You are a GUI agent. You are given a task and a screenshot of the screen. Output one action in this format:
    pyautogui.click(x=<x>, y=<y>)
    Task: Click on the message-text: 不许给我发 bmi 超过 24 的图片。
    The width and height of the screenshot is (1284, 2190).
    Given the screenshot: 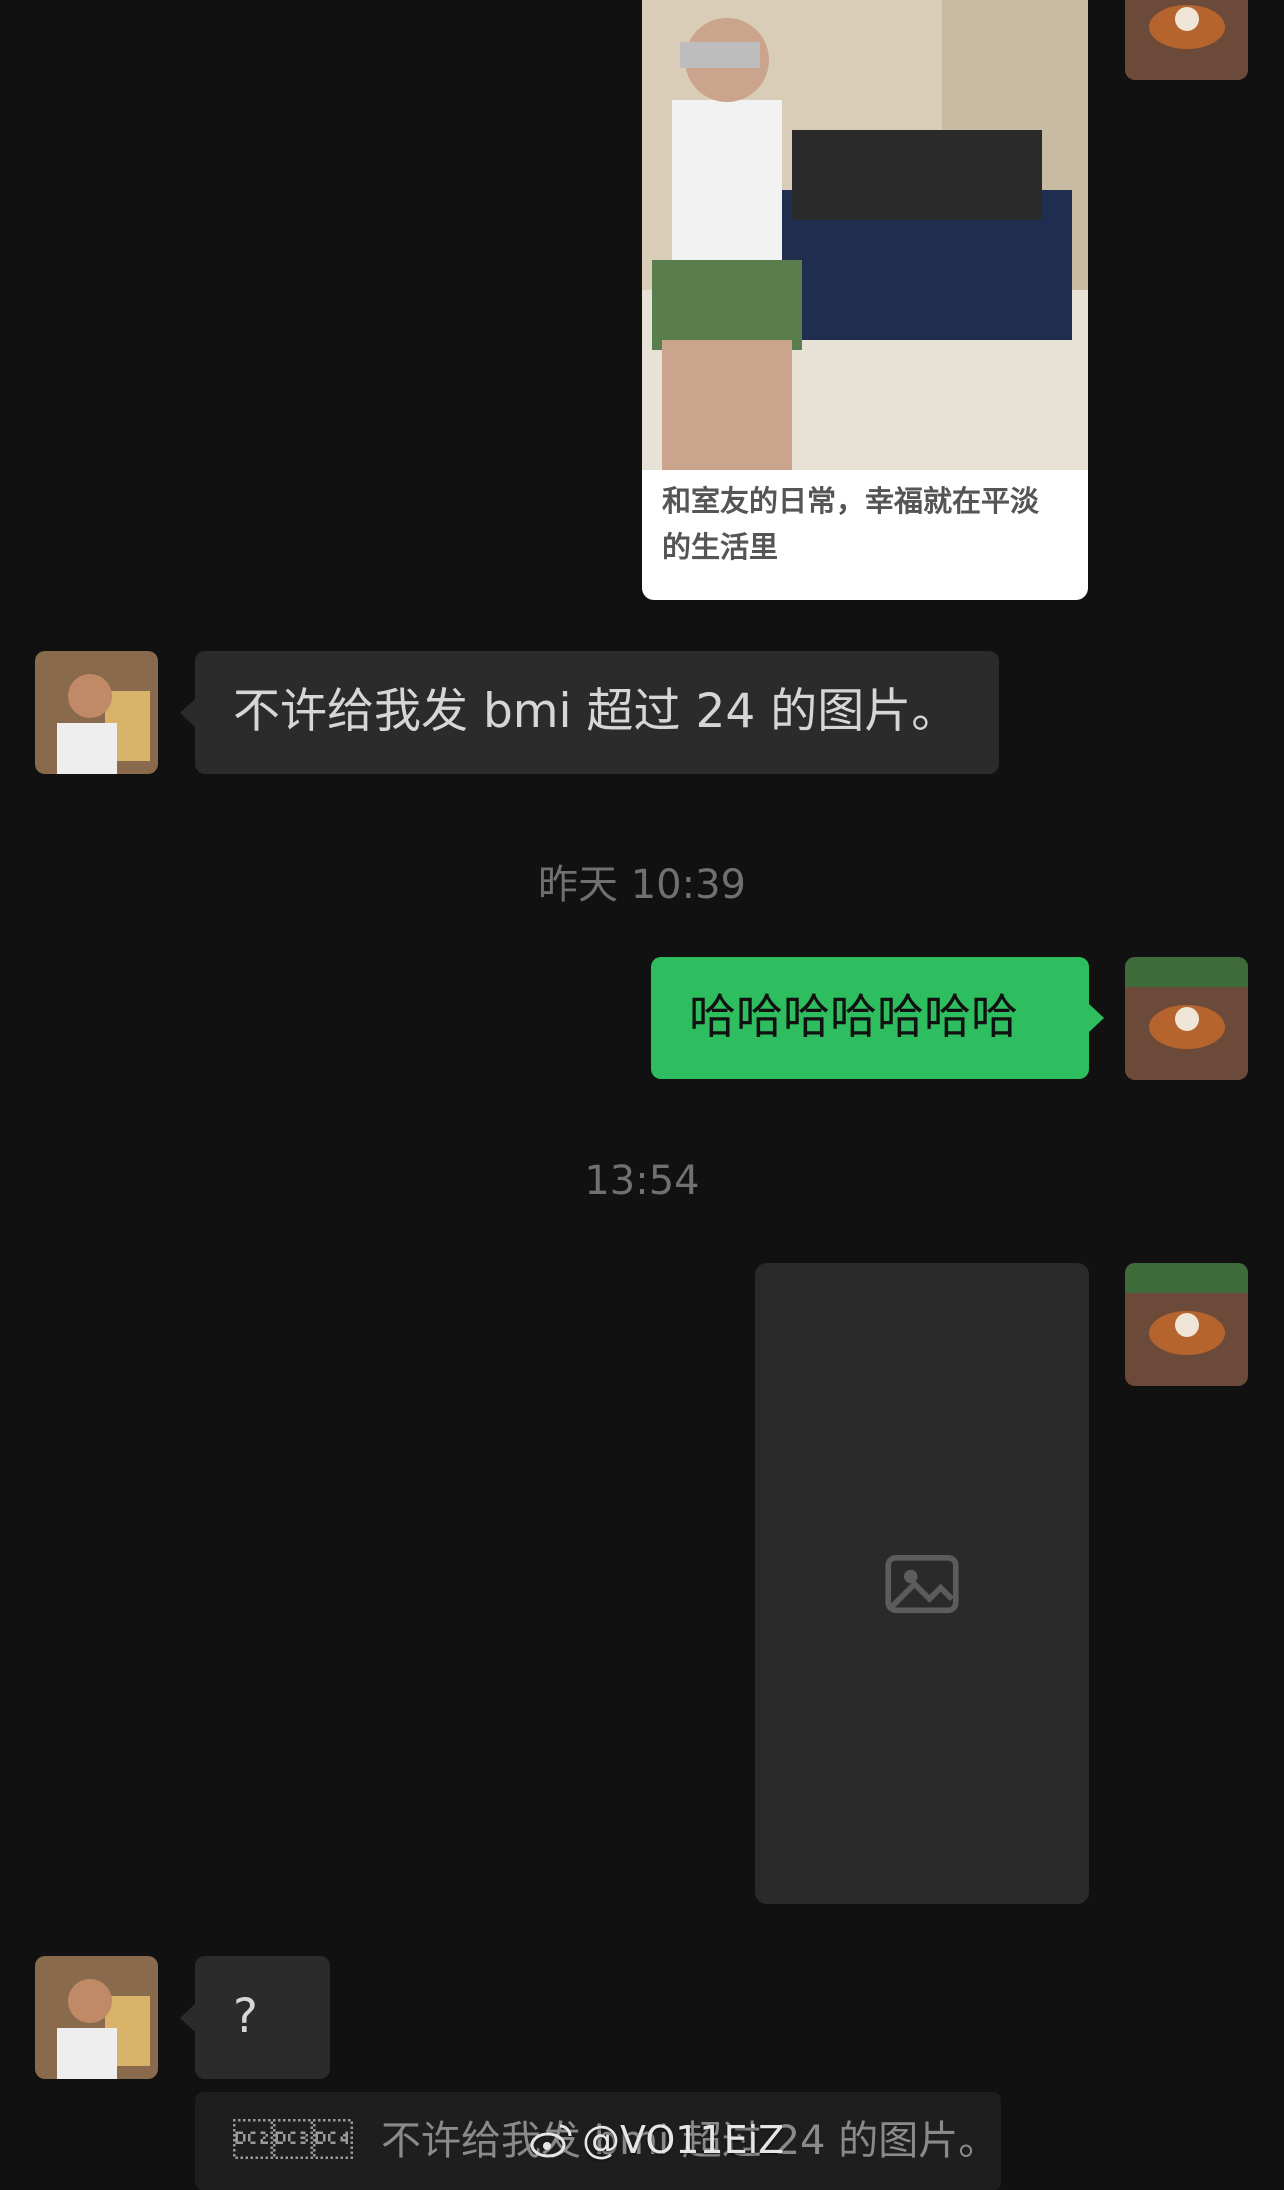 What is the action you would take?
    pyautogui.click(x=596, y=712)
    